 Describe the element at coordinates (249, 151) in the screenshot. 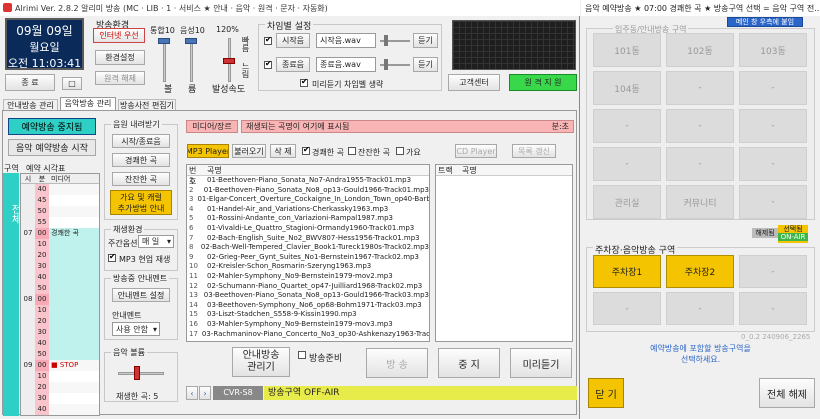

I see `load-button: 불러오기` at that location.